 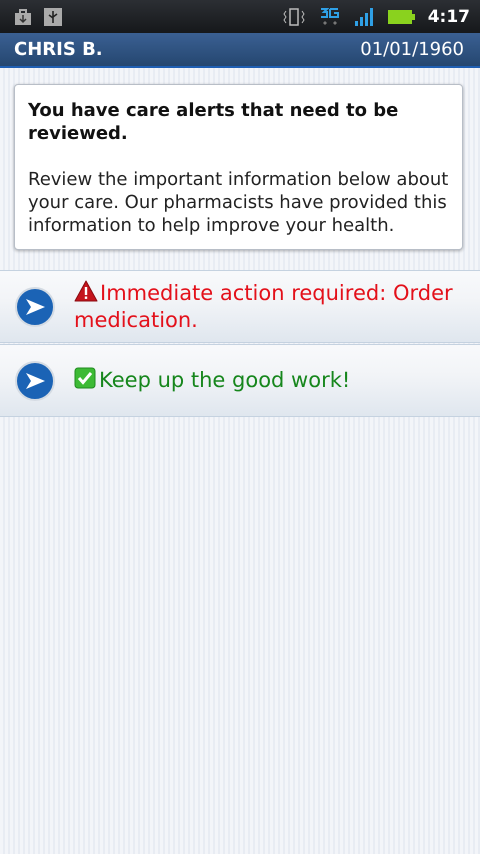 What do you see at coordinates (402, 16) in the screenshot?
I see `battery-icon` at bounding box center [402, 16].